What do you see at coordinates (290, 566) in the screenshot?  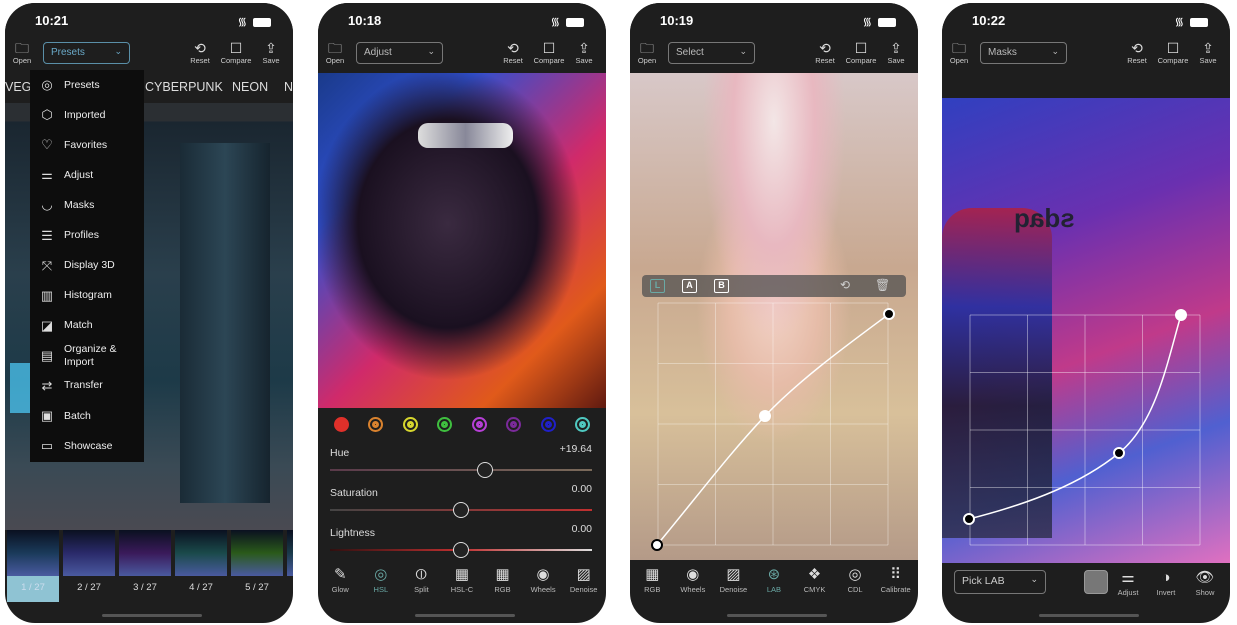 I see `preset-thumbnail: 6` at bounding box center [290, 566].